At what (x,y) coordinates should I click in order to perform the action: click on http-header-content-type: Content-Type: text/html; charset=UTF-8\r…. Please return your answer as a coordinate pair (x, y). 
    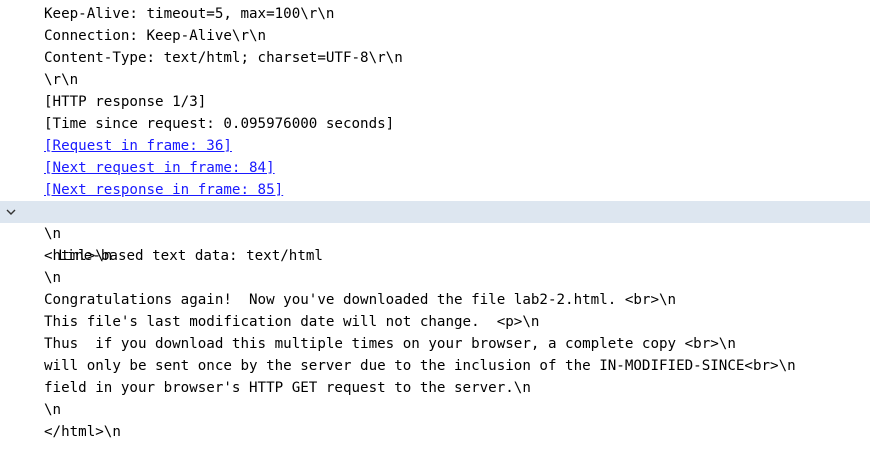
    Looking at the image, I should click on (435, 58).